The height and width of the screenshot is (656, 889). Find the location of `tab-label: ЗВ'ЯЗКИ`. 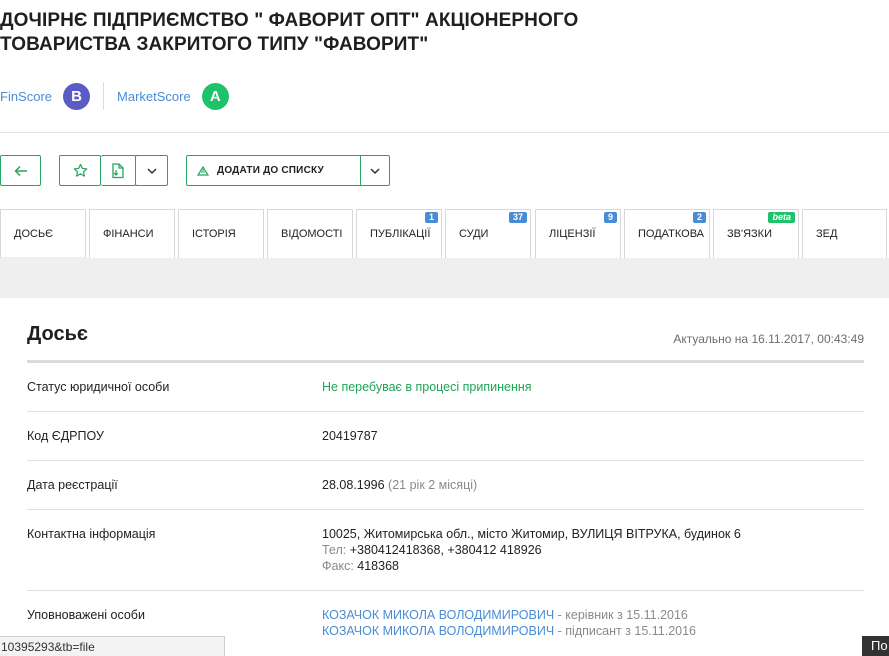

tab-label: ЗВ'ЯЗКИ is located at coordinates (749, 234).